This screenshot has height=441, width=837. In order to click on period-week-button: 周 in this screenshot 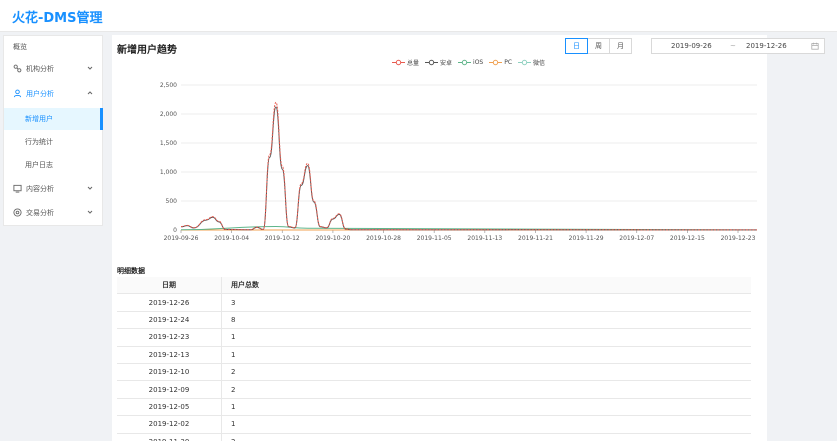, I will do `click(598, 46)`.